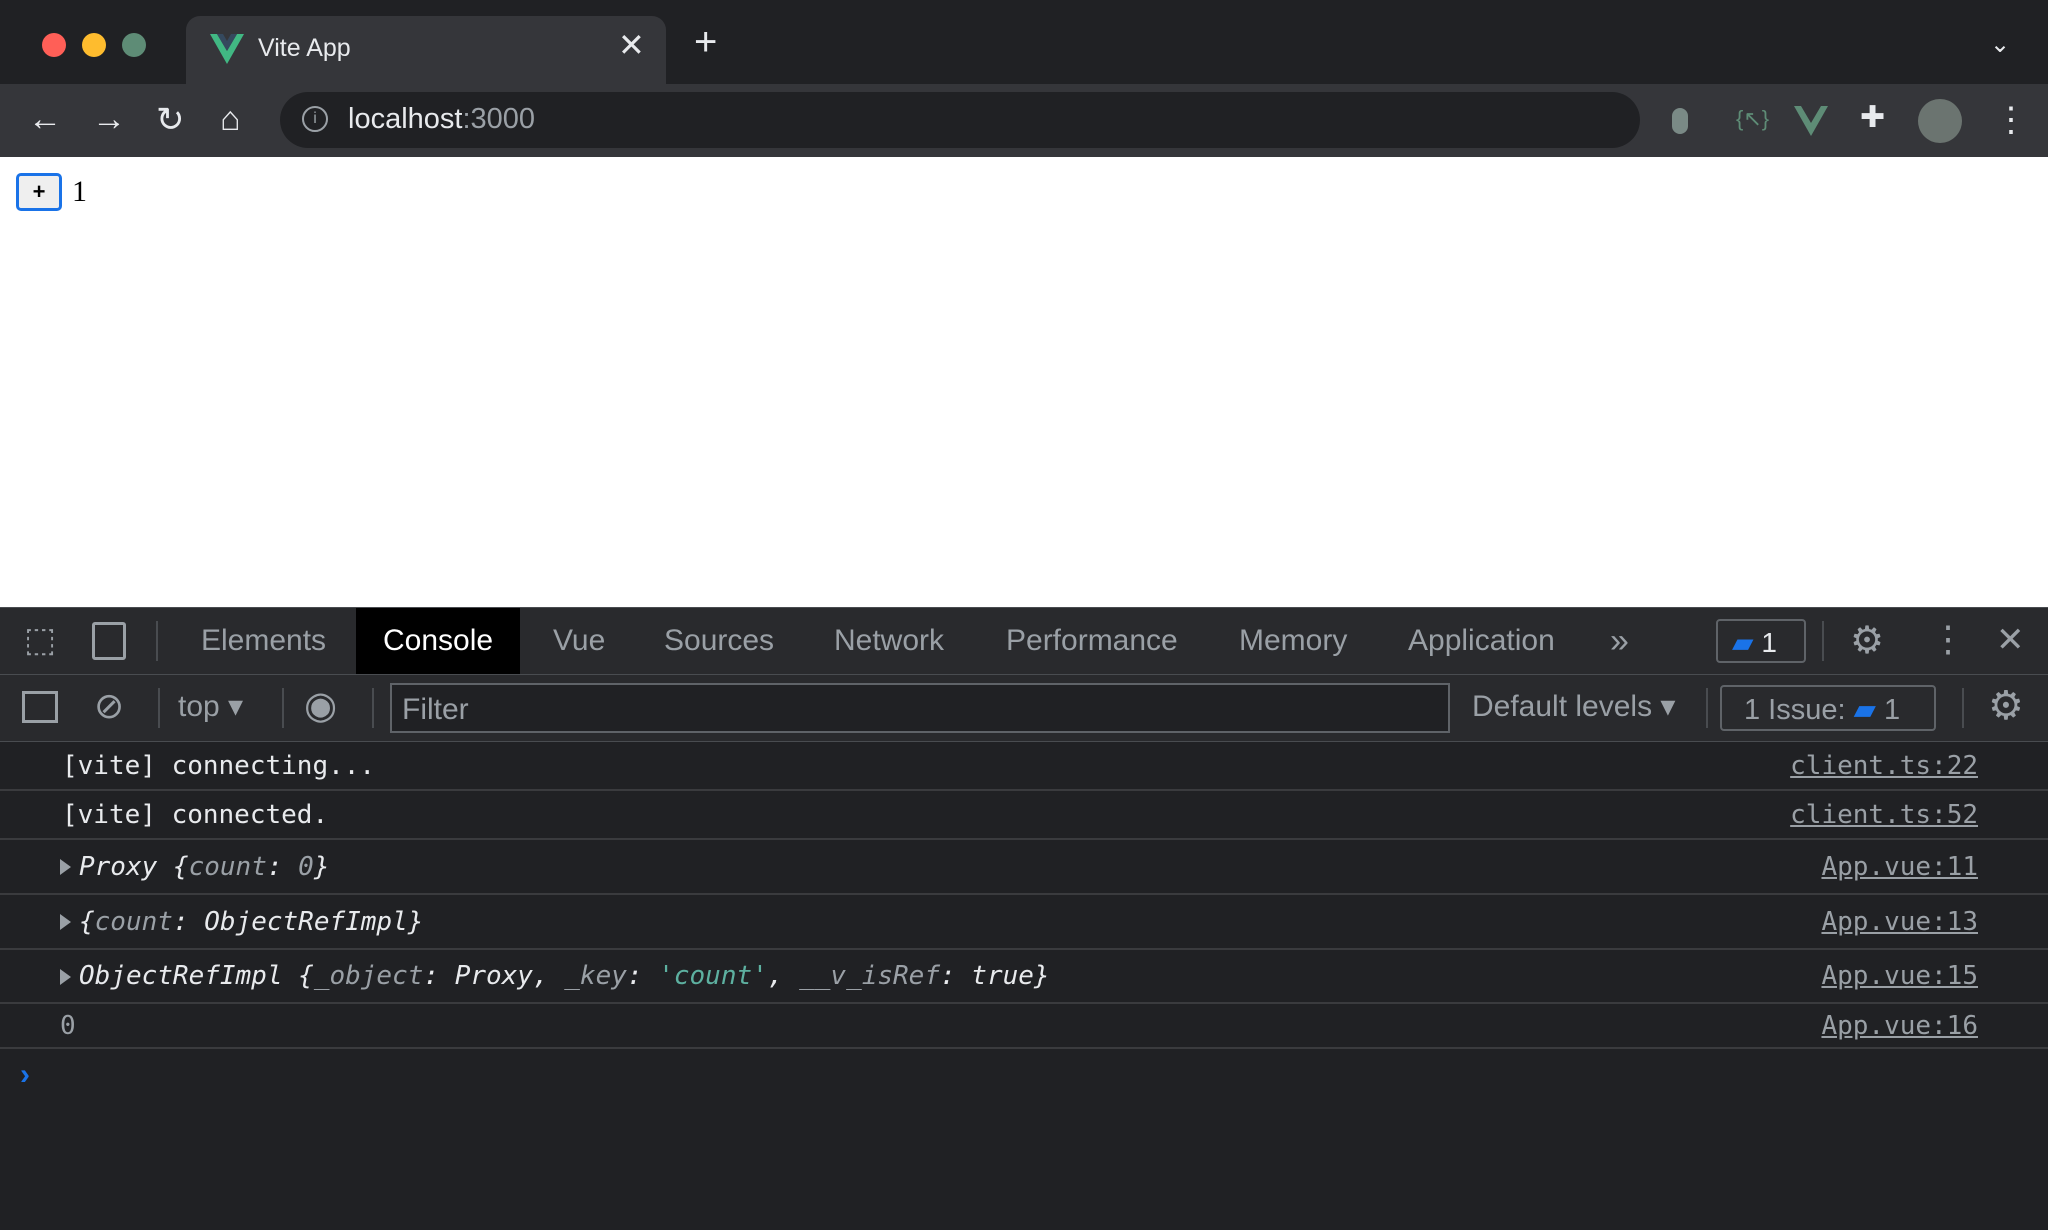  I want to click on devtools-menu-icon: ⋮, so click(1948, 639).